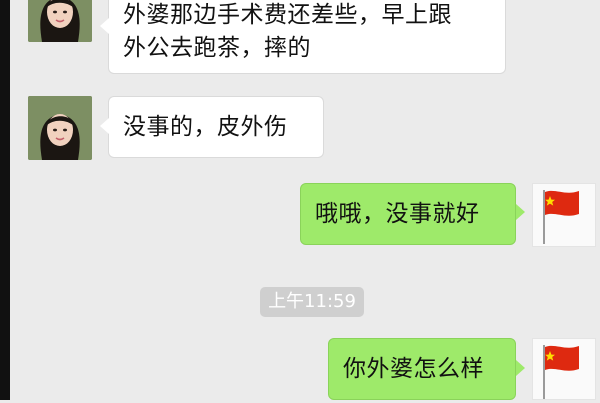 Image resolution: width=600 pixels, height=403 pixels. Describe the element at coordinates (5, 200) in the screenshot. I see `screen-edge` at that location.